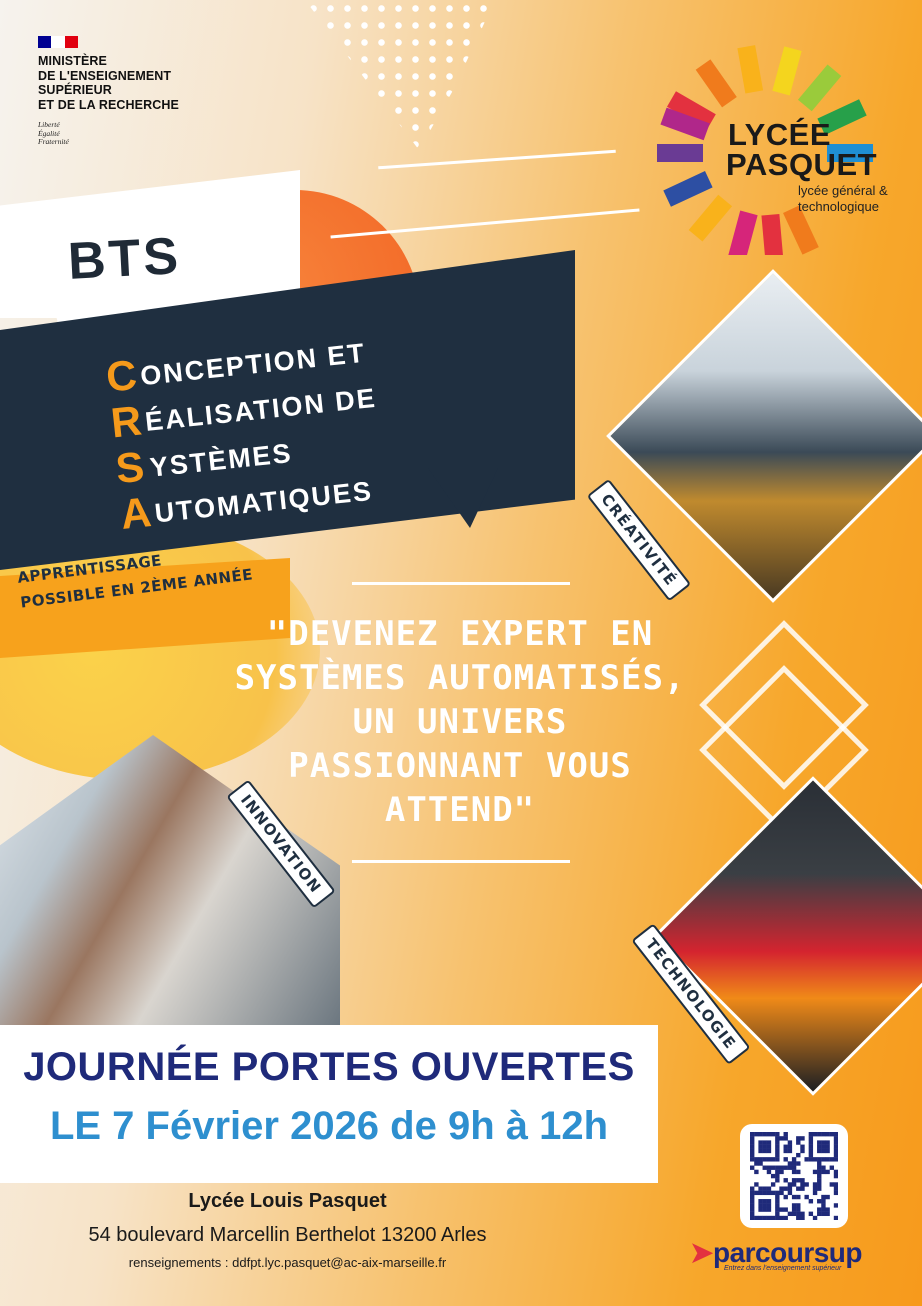 Image resolution: width=922 pixels, height=1306 pixels. What do you see at coordinates (780, 134) in the screenshot?
I see `lycee-logo-line: LYCÉE` at bounding box center [780, 134].